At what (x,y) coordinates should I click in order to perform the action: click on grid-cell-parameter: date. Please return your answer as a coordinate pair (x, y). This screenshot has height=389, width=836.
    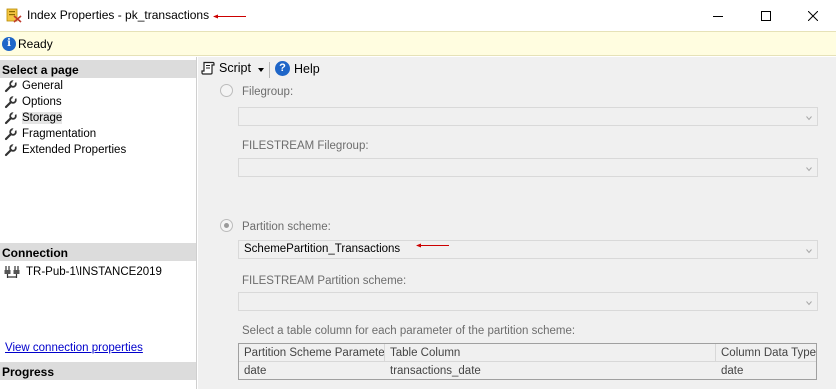
    Looking at the image, I should click on (255, 371).